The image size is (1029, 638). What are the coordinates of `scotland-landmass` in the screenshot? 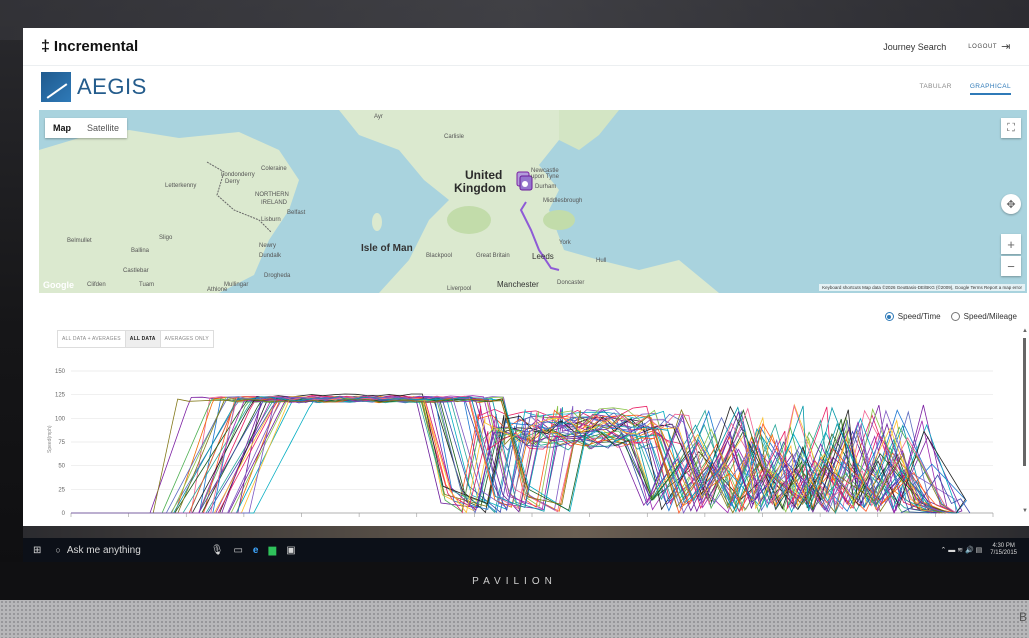 It's located at (589, 130).